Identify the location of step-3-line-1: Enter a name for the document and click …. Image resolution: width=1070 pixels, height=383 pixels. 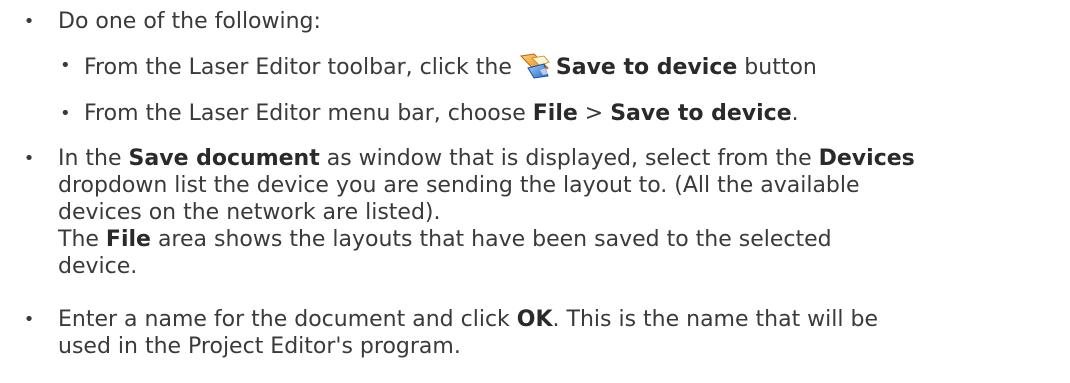
(562, 319).